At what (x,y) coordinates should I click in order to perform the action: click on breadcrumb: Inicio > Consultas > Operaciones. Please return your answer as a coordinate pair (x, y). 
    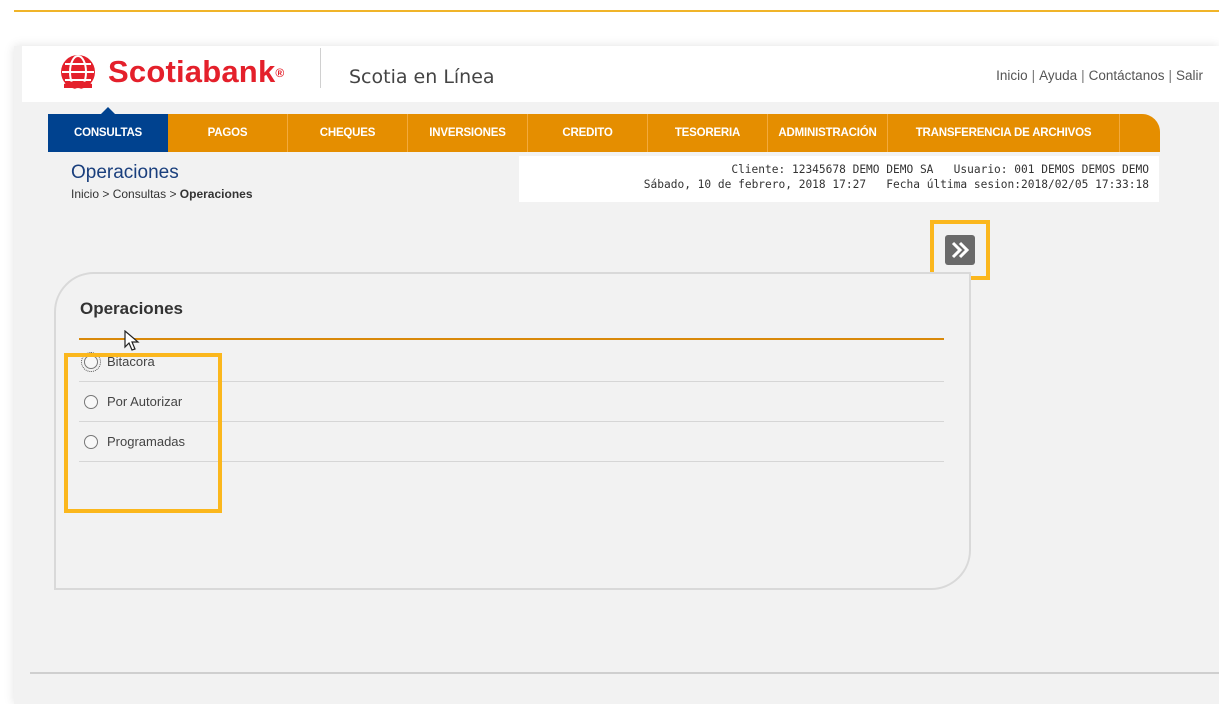
    Looking at the image, I should click on (162, 194).